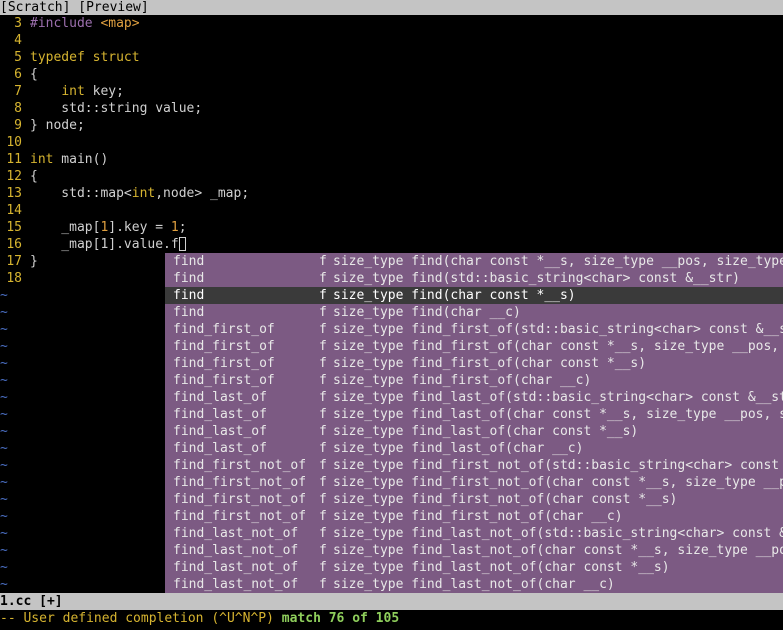 The height and width of the screenshot is (630, 783). Describe the element at coordinates (391, 601) in the screenshot. I see `status-line: 1.cc [+]` at that location.